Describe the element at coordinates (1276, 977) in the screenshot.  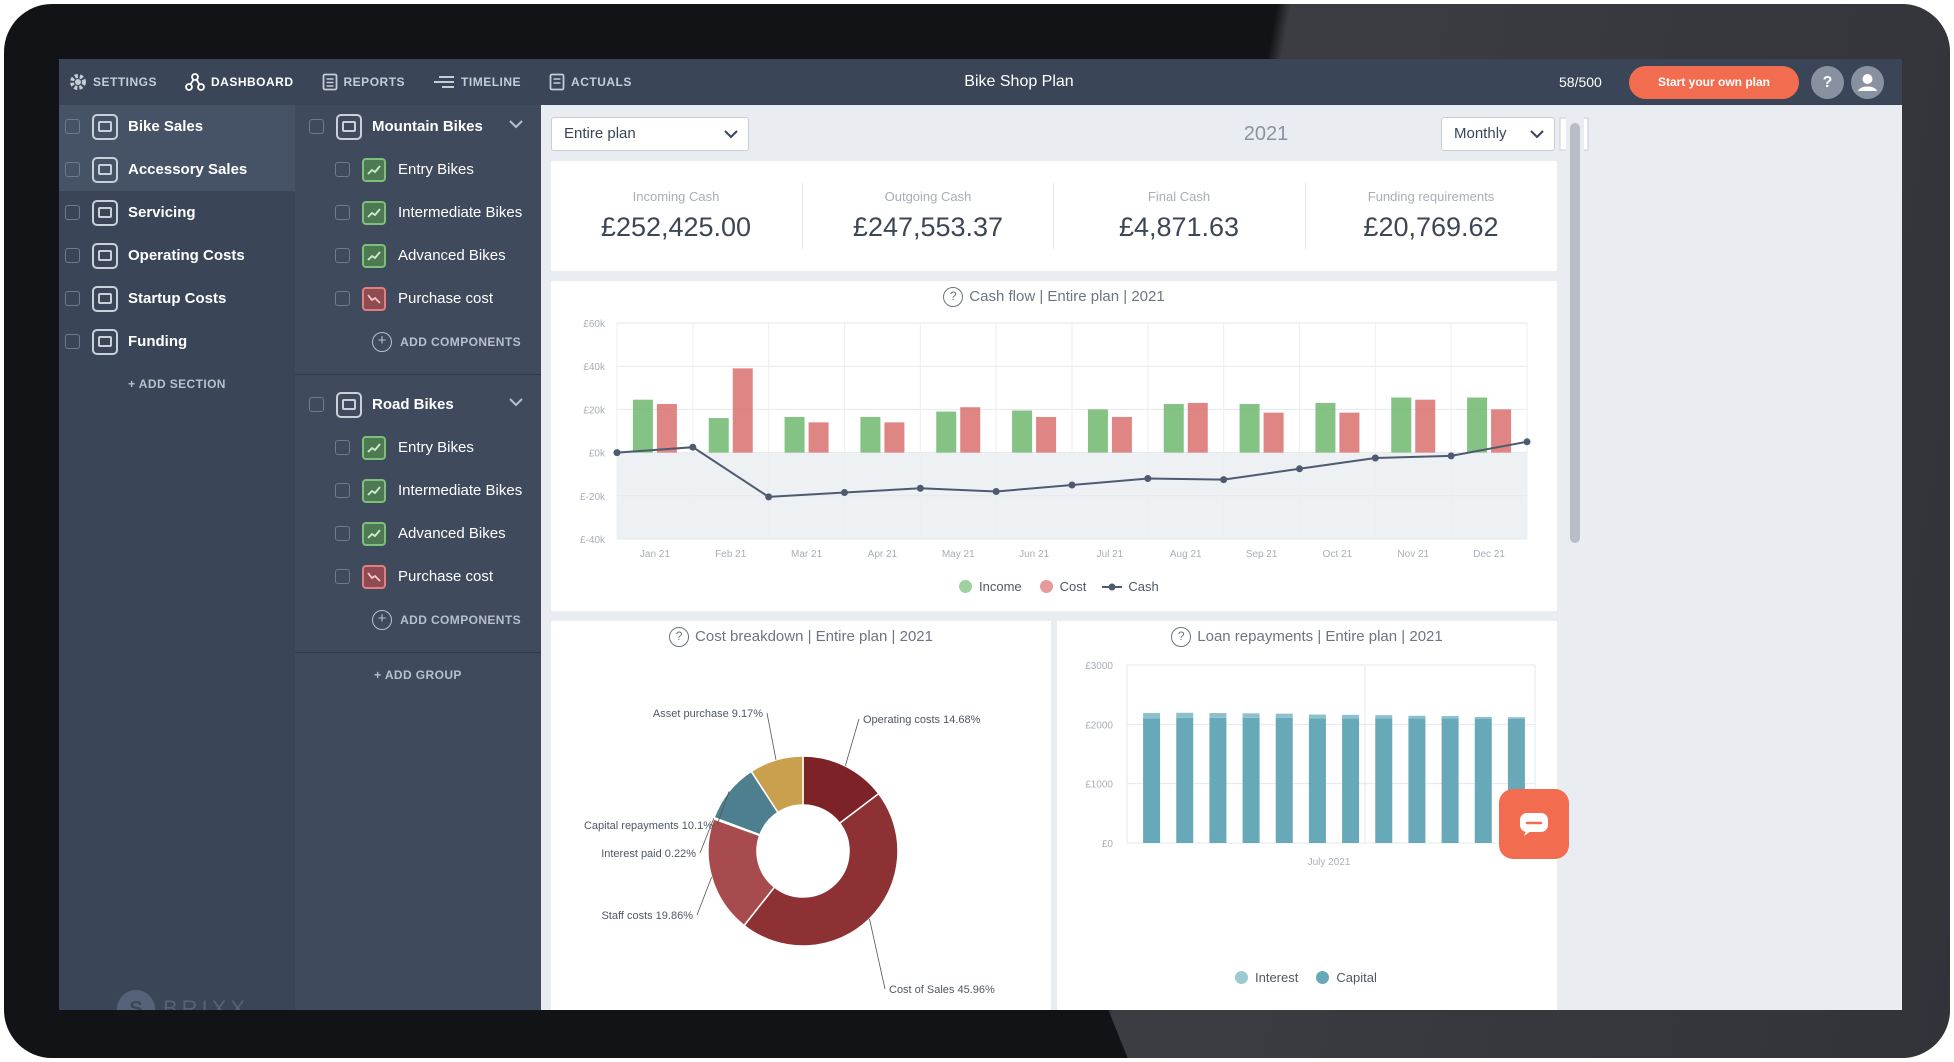
I see `legend-interest-label: Interest` at that location.